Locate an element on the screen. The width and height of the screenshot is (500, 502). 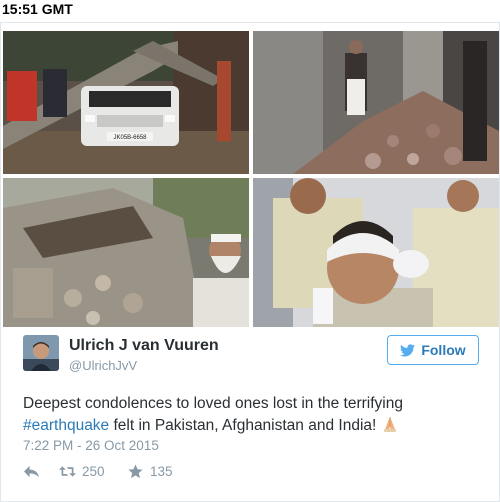
photo-collapsed-house-elderly-man-icon is located at coordinates (126, 252).